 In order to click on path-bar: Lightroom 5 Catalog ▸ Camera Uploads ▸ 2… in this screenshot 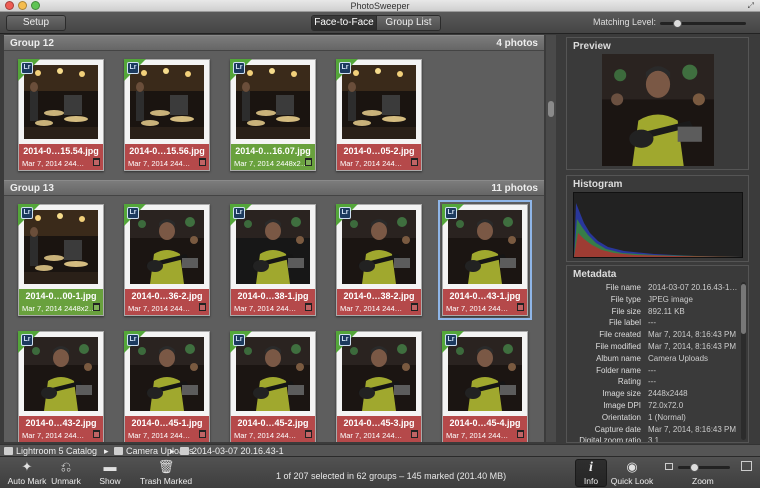, I will do `click(380, 450)`.